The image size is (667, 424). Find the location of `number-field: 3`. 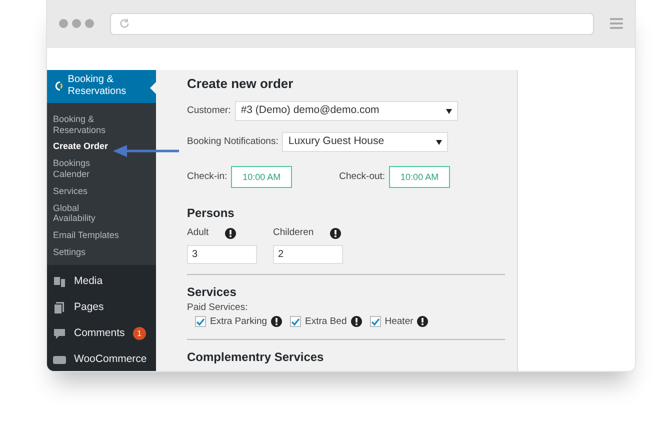

number-field: 3 is located at coordinates (222, 254).